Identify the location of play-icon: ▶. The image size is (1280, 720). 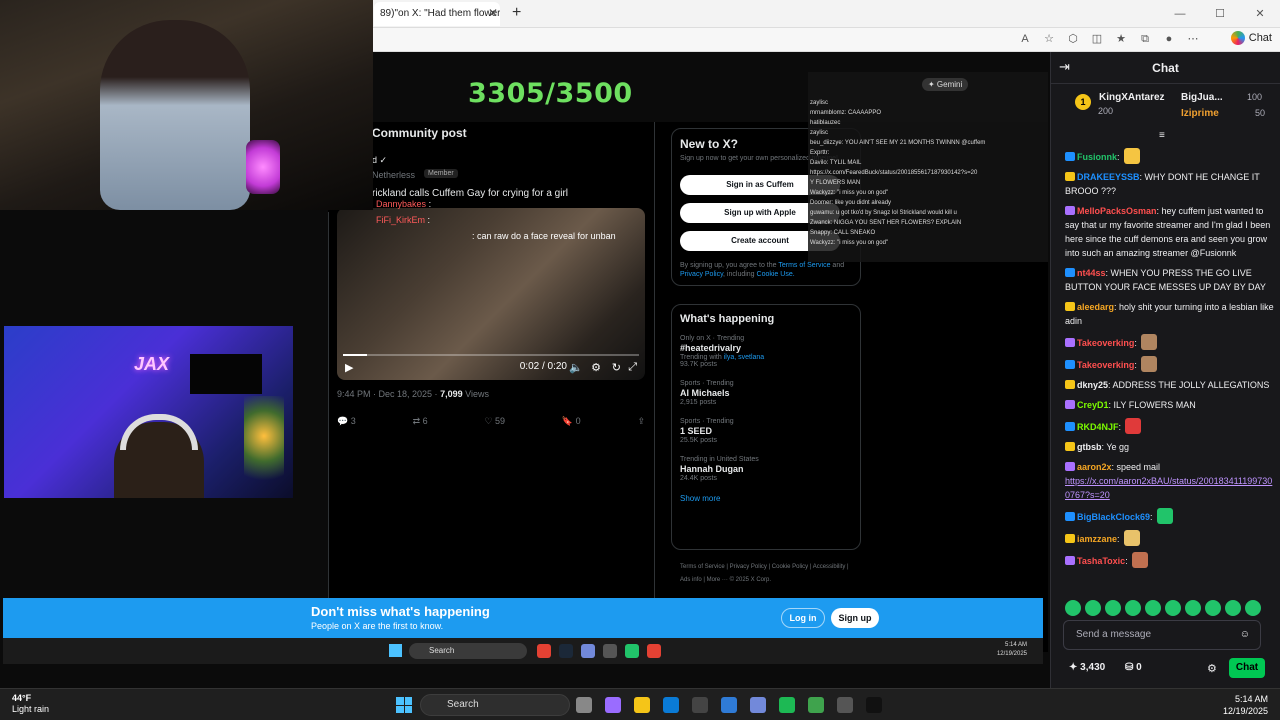
(349, 367).